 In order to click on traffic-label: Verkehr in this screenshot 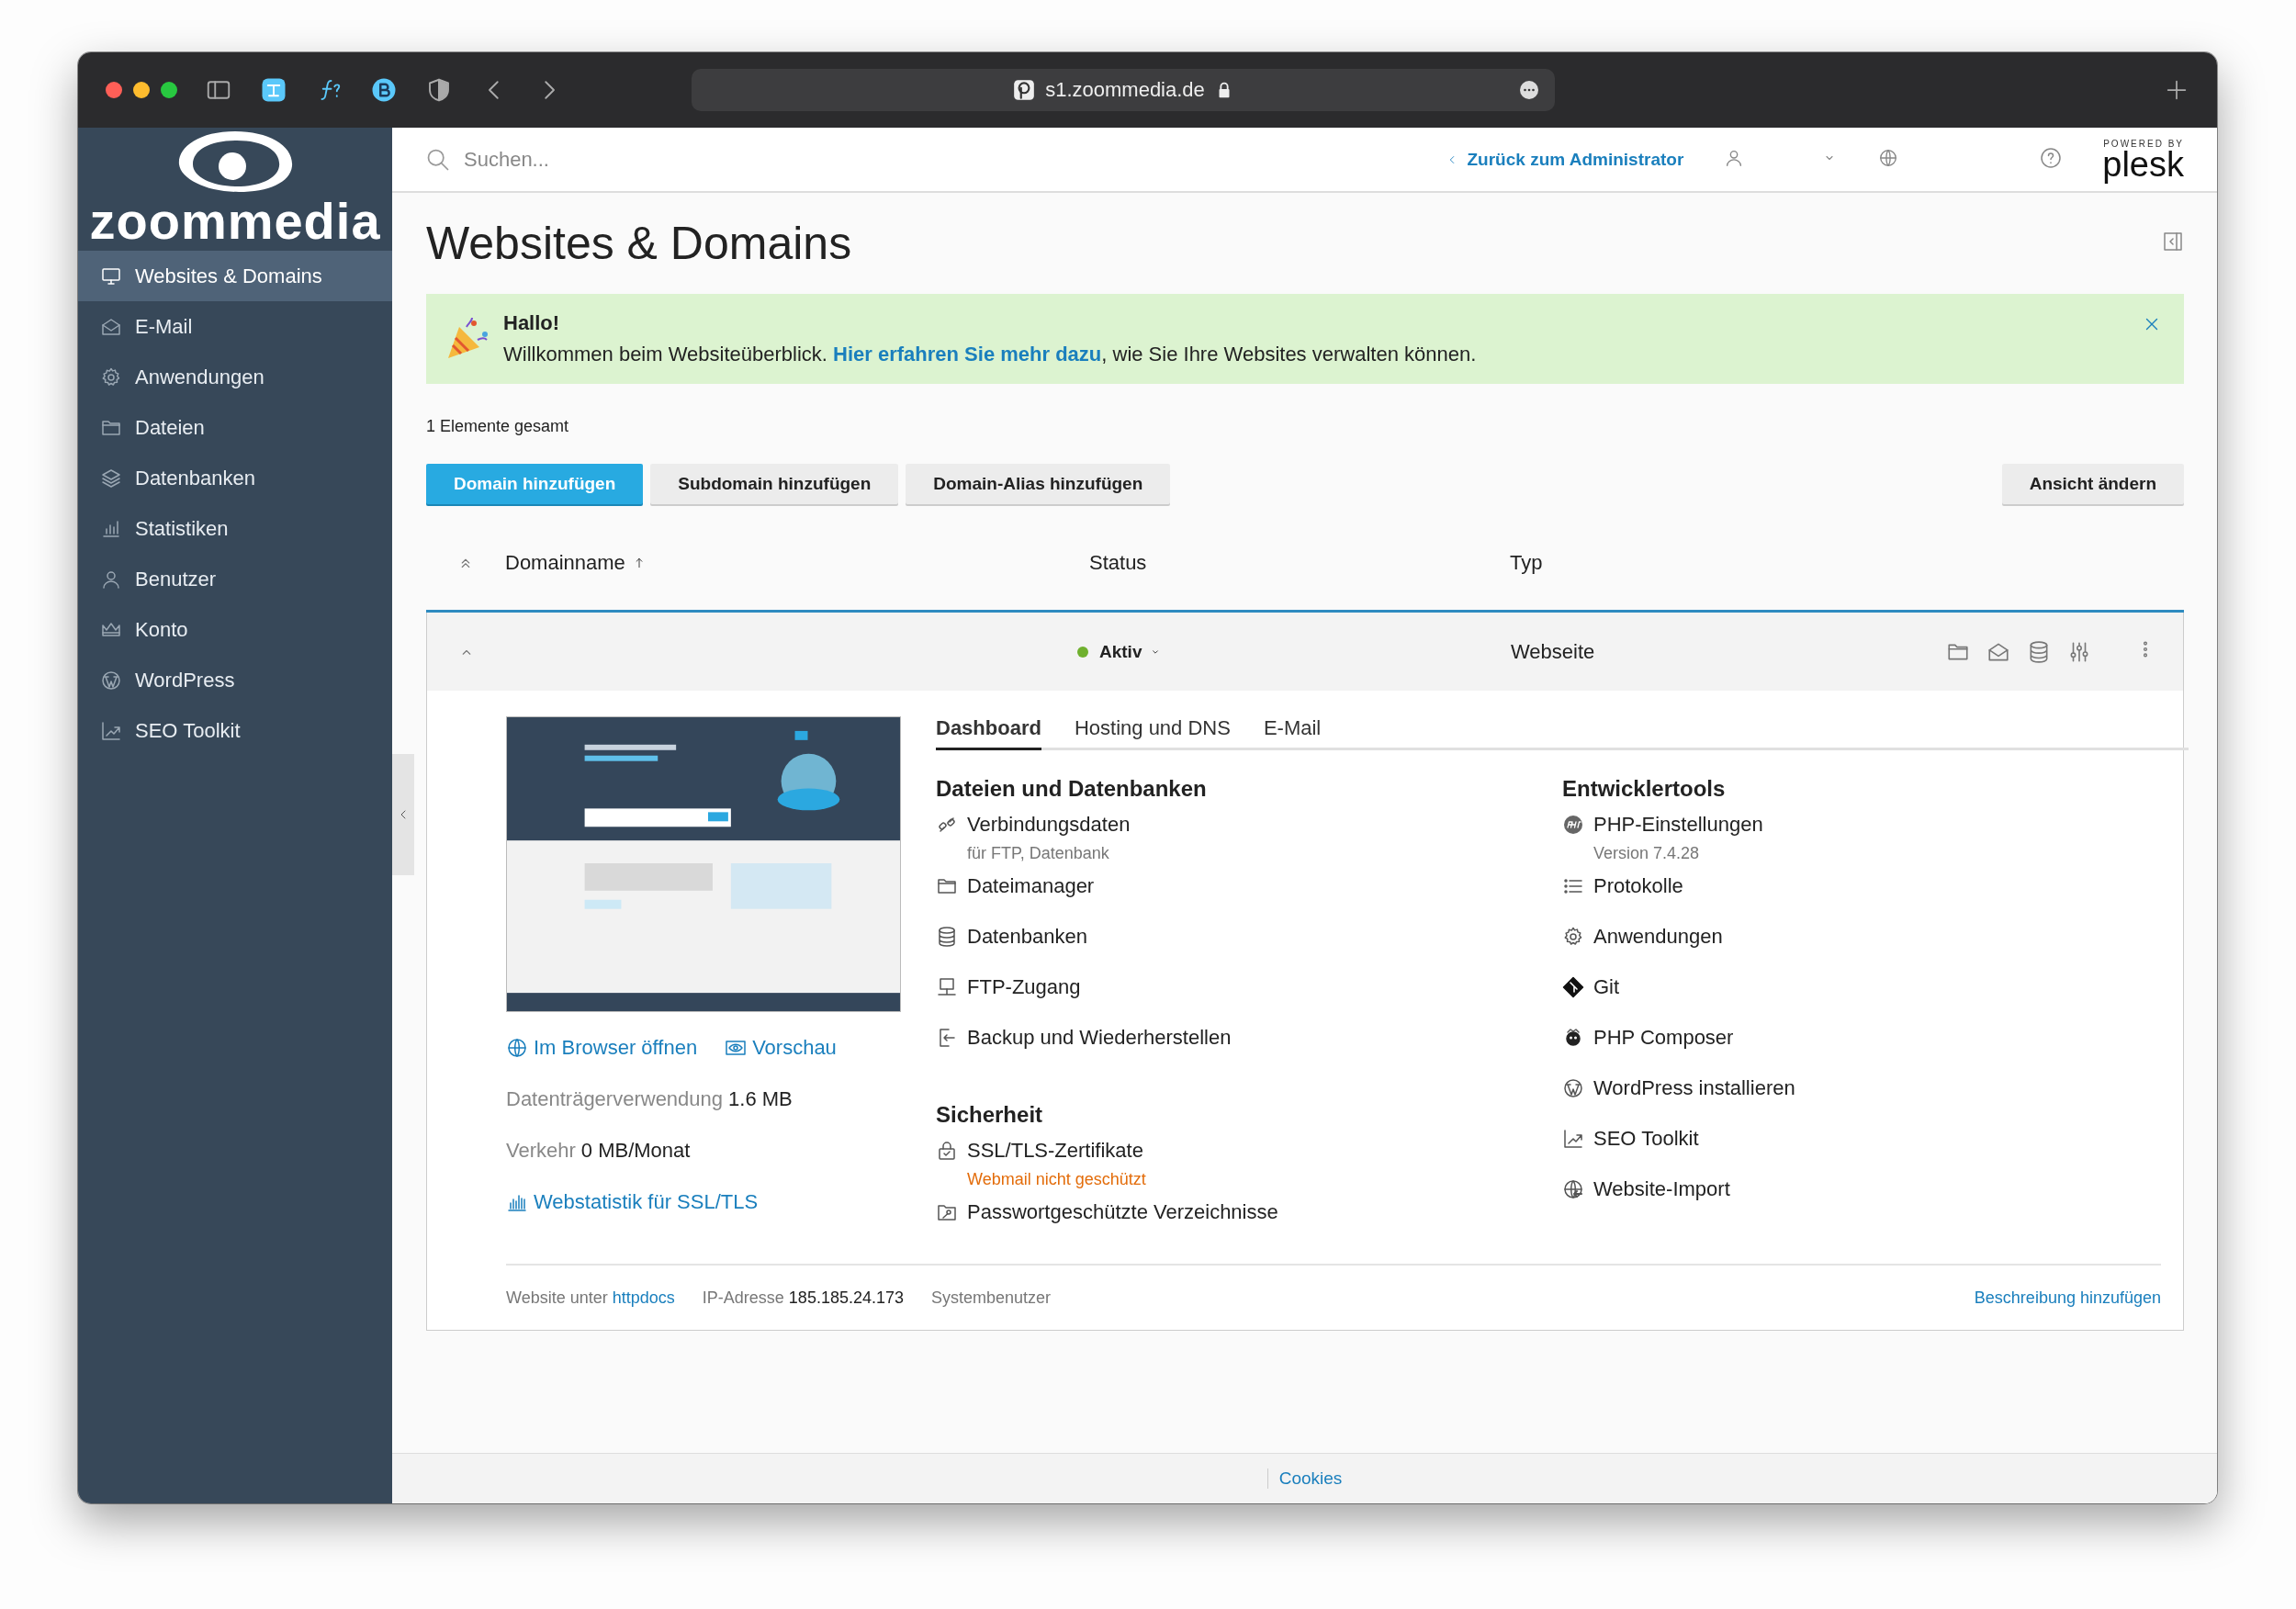, I will do `click(541, 1151)`.